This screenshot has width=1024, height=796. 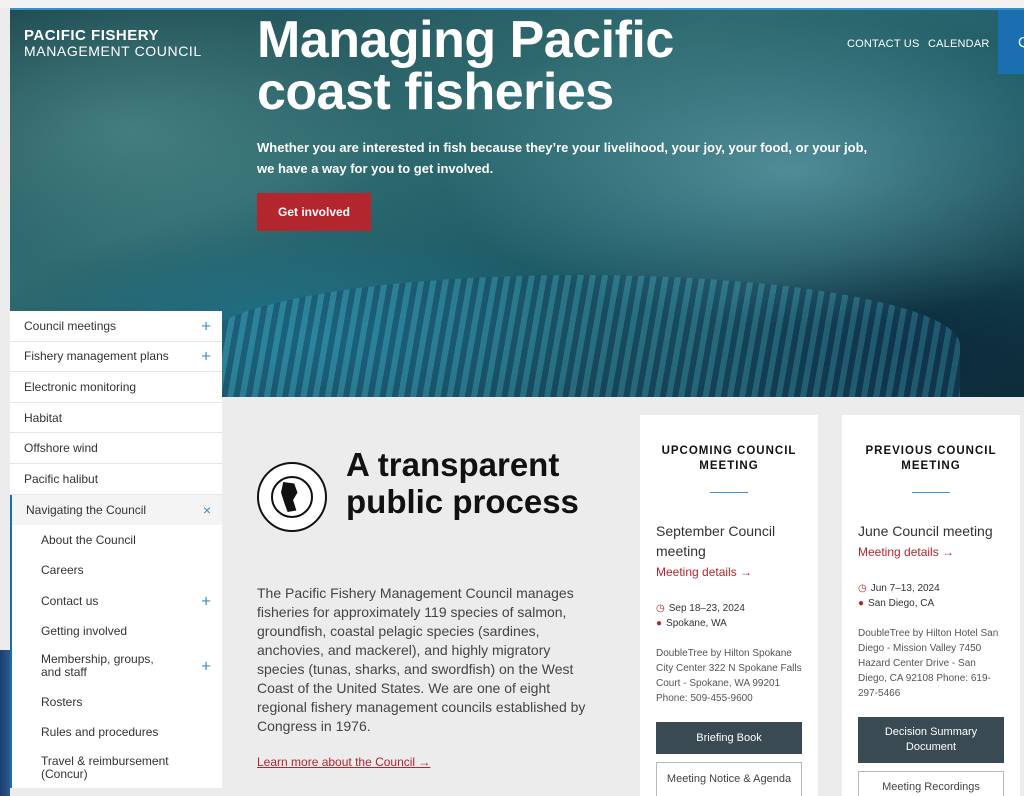 What do you see at coordinates (931, 458) in the screenshot?
I see `card-heading: PREVIOUS COUNCIL MEETING` at bounding box center [931, 458].